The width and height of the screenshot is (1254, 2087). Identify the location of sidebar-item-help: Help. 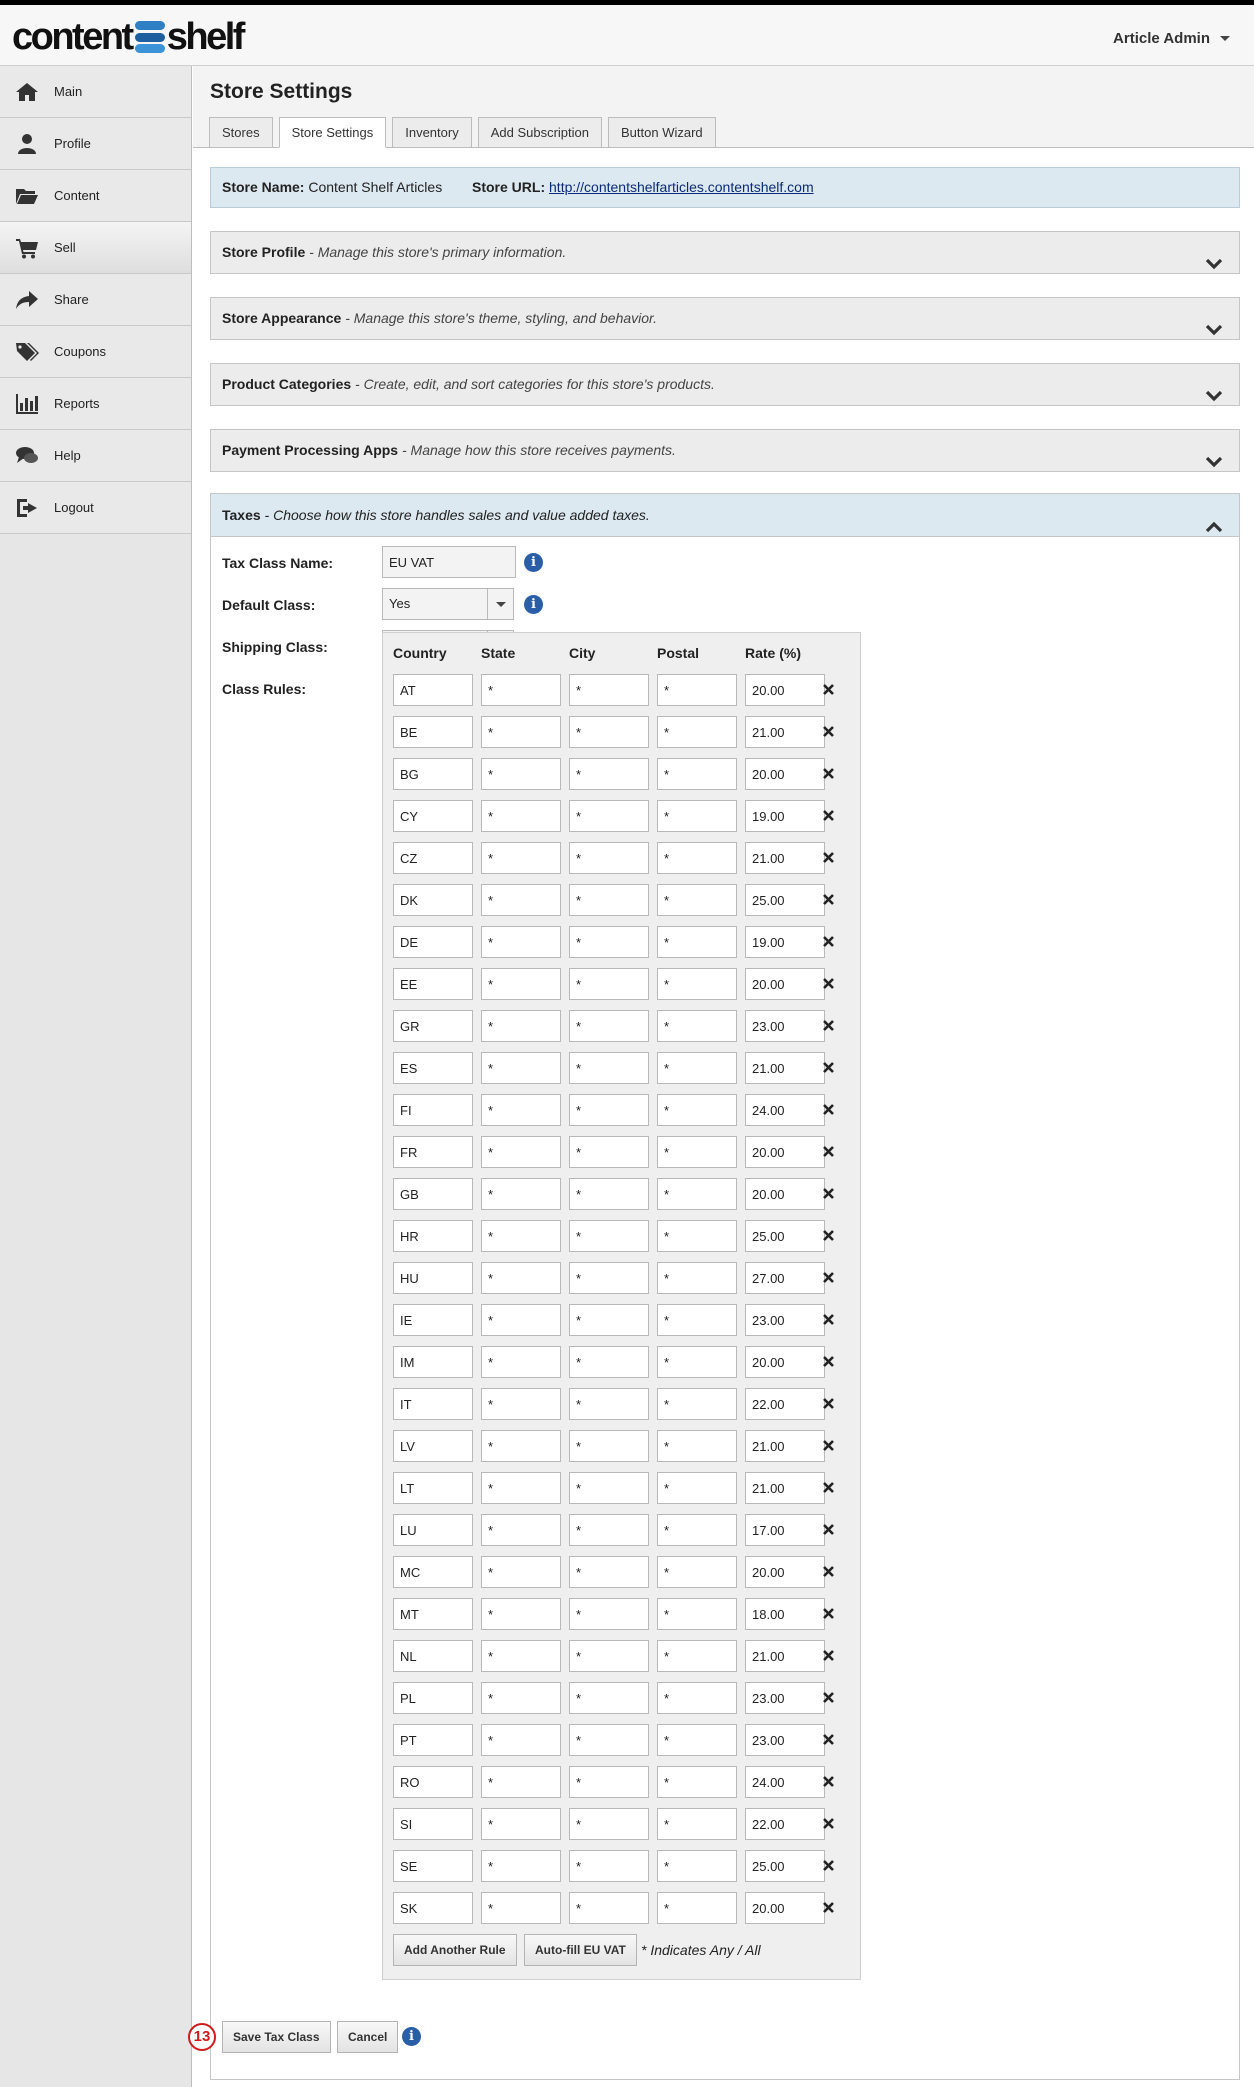
(95, 456).